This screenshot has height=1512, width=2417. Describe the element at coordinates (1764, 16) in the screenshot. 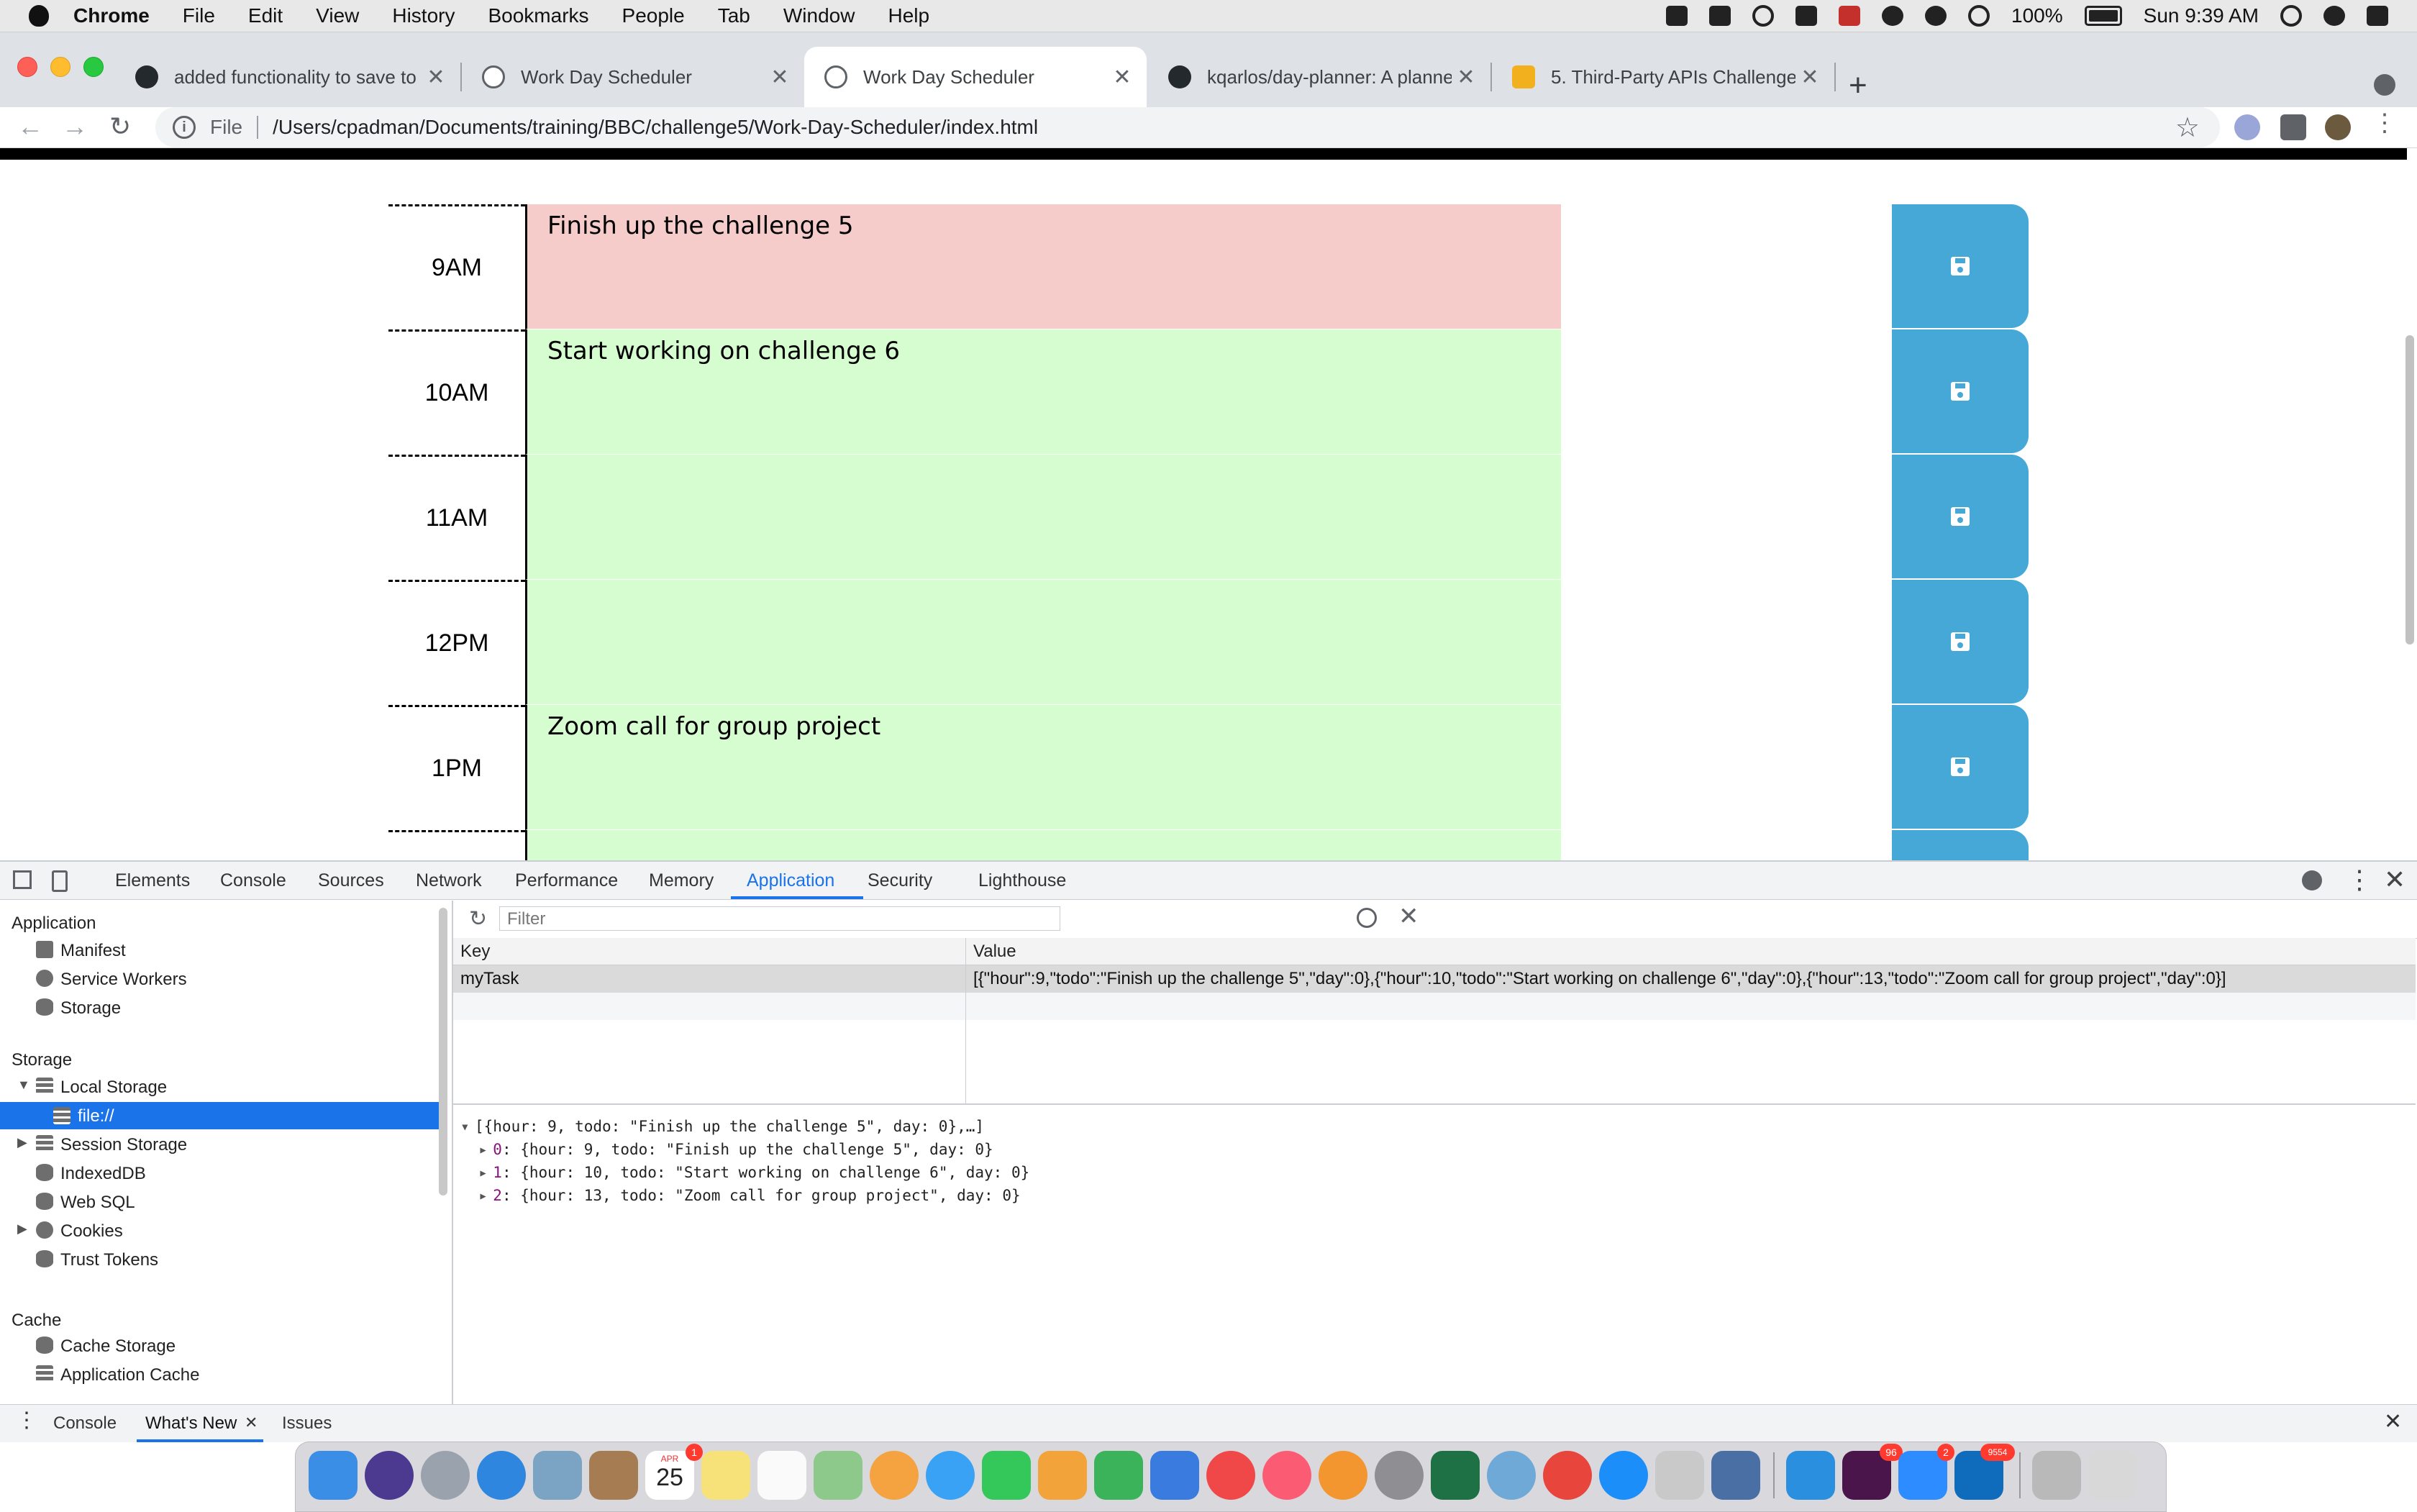

I see `sync-status-icon` at that location.